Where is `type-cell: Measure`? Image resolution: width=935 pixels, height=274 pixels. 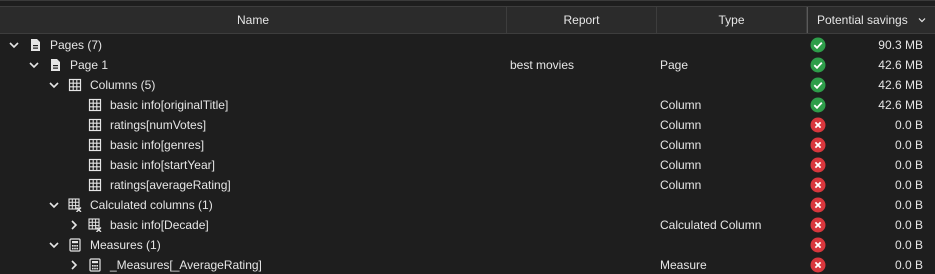
type-cell: Measure is located at coordinates (683, 265).